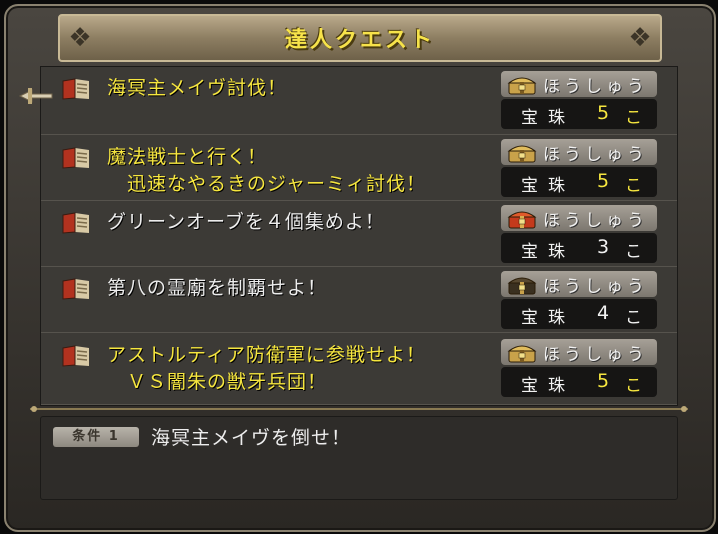 The height and width of the screenshot is (534, 718). What do you see at coordinates (246, 222) in the screenshot?
I see `quest-title: グリーンオーブを４個集めよ！` at bounding box center [246, 222].